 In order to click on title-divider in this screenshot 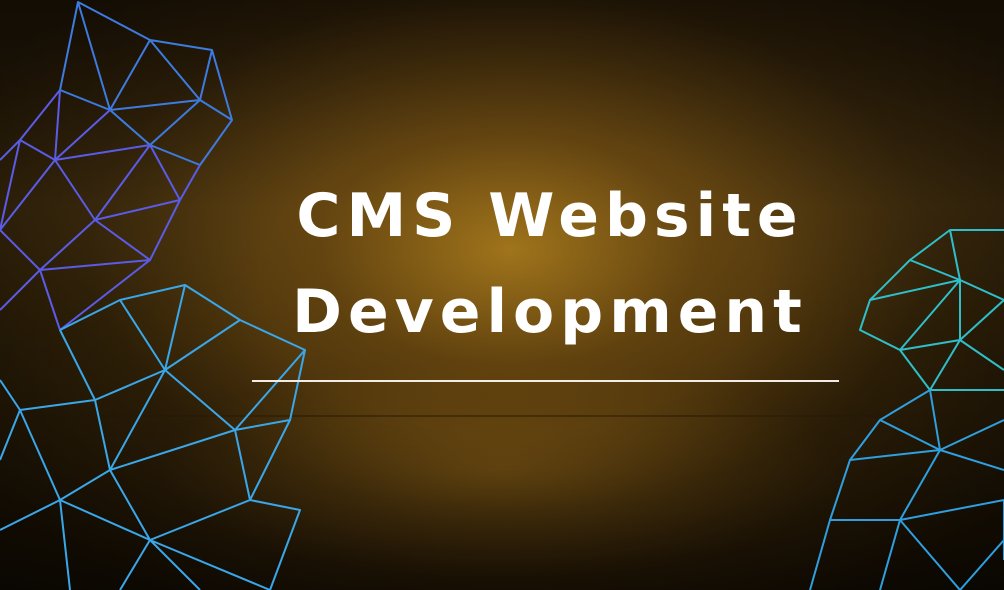, I will do `click(545, 381)`.